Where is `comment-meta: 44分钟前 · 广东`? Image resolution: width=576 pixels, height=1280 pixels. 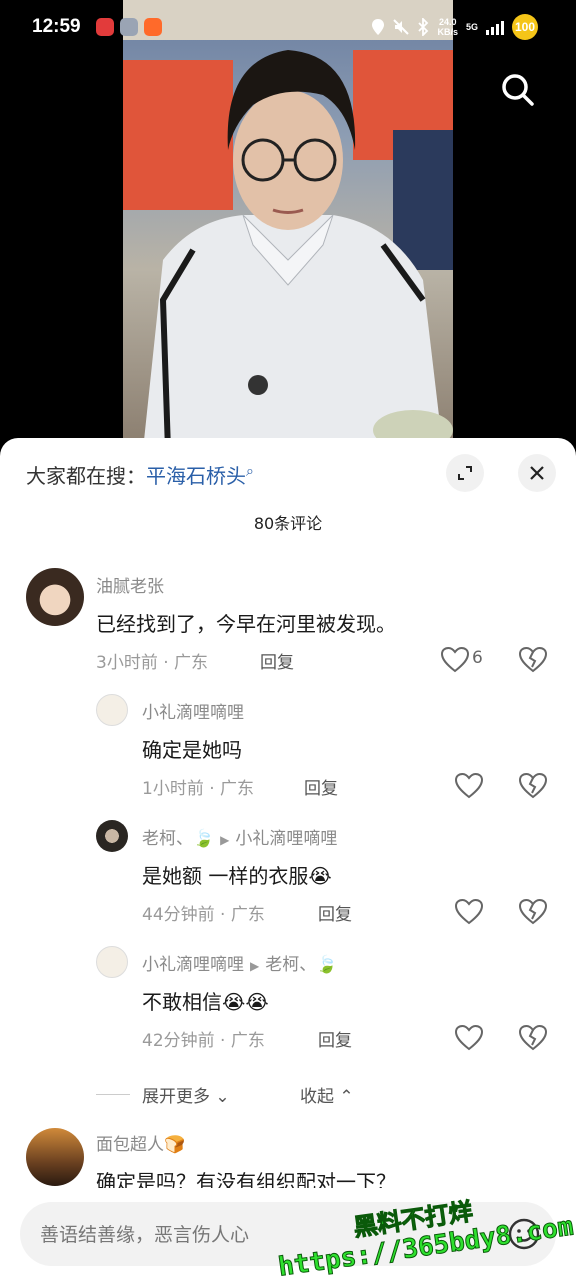 comment-meta: 44分钟前 · 广东 is located at coordinates (203, 915).